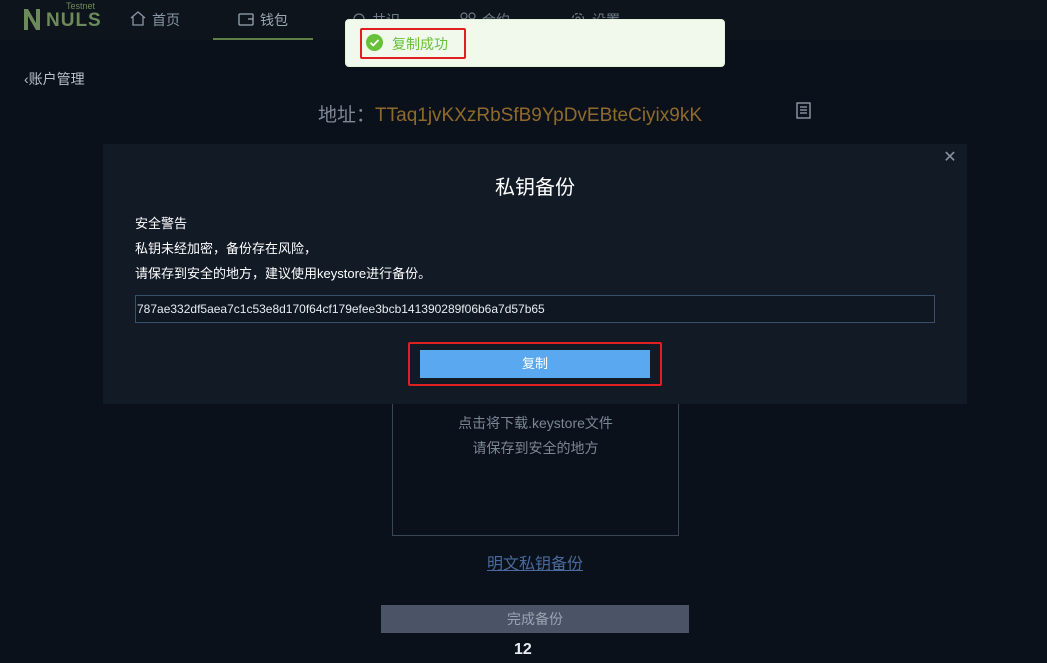  I want to click on home-icon, so click(138, 20).